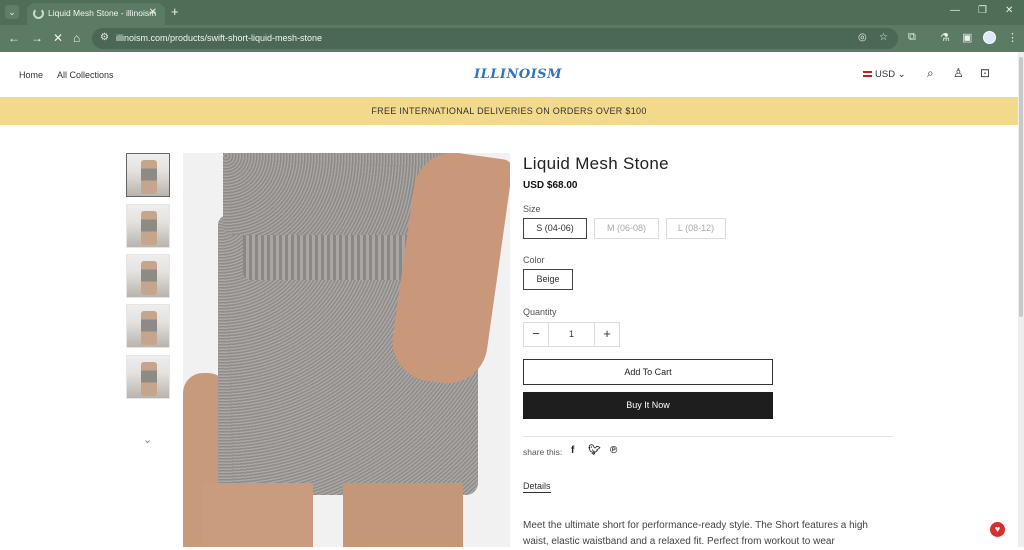 The width and height of the screenshot is (1024, 550). What do you see at coordinates (550, 185) in the screenshot?
I see `product-price: USD $68.00` at bounding box center [550, 185].